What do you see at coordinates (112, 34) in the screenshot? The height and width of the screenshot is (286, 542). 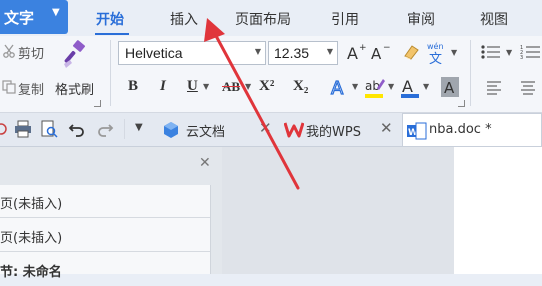 I see `active-tab-indicator` at bounding box center [112, 34].